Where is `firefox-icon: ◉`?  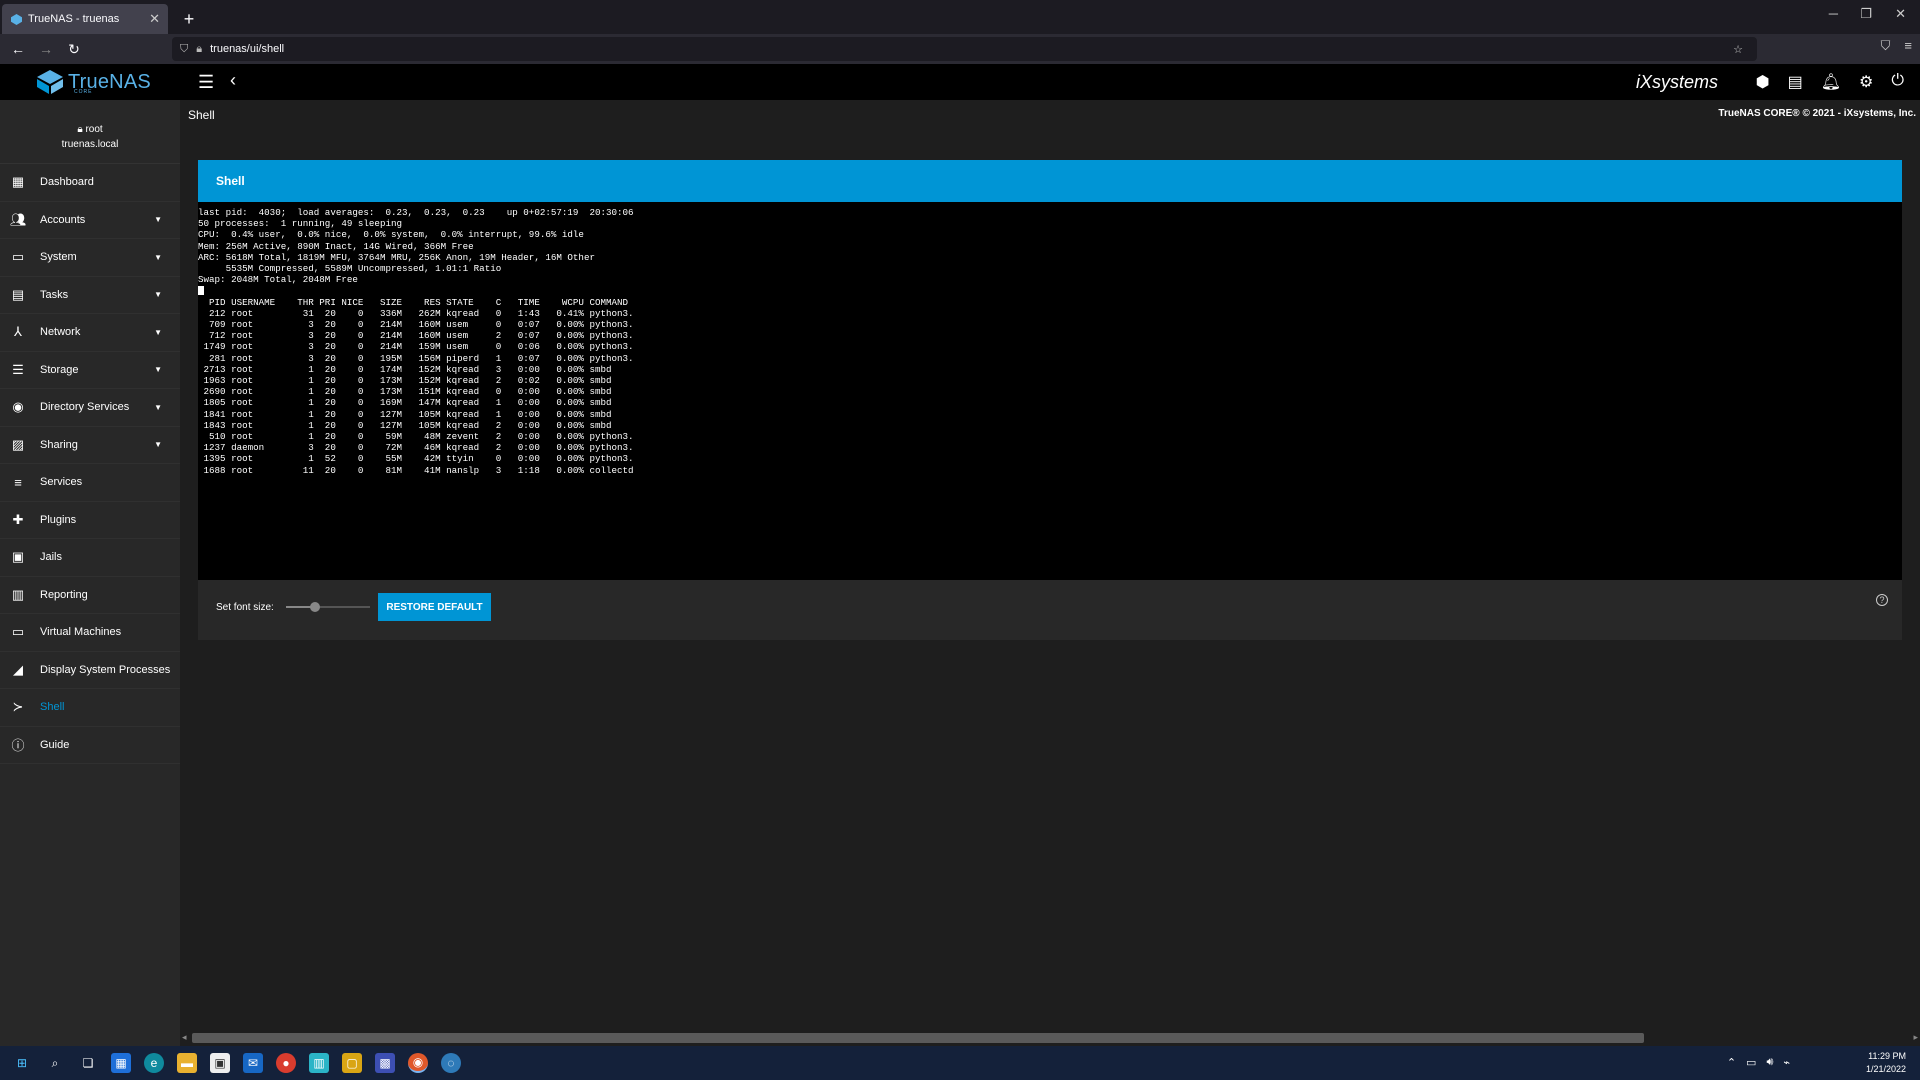
firefox-icon: ◉ is located at coordinates (418, 1063).